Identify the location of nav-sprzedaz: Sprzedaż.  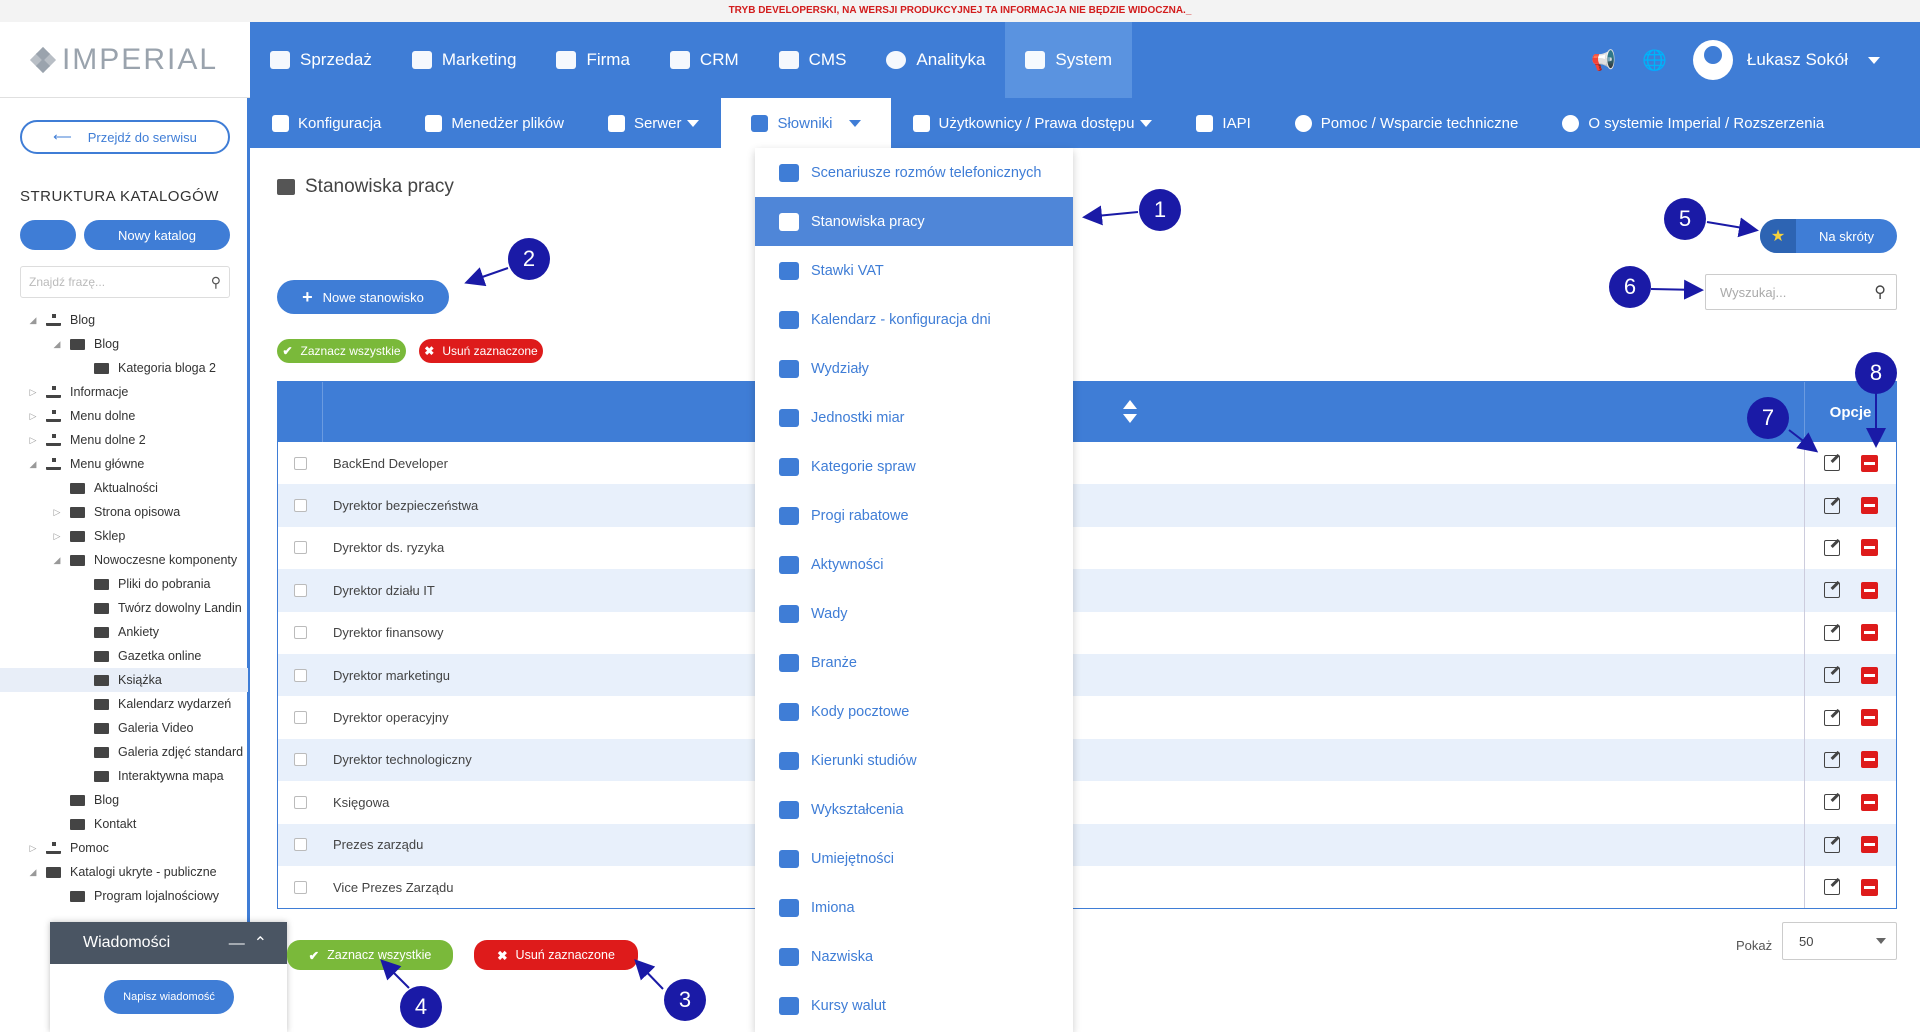
(321, 60).